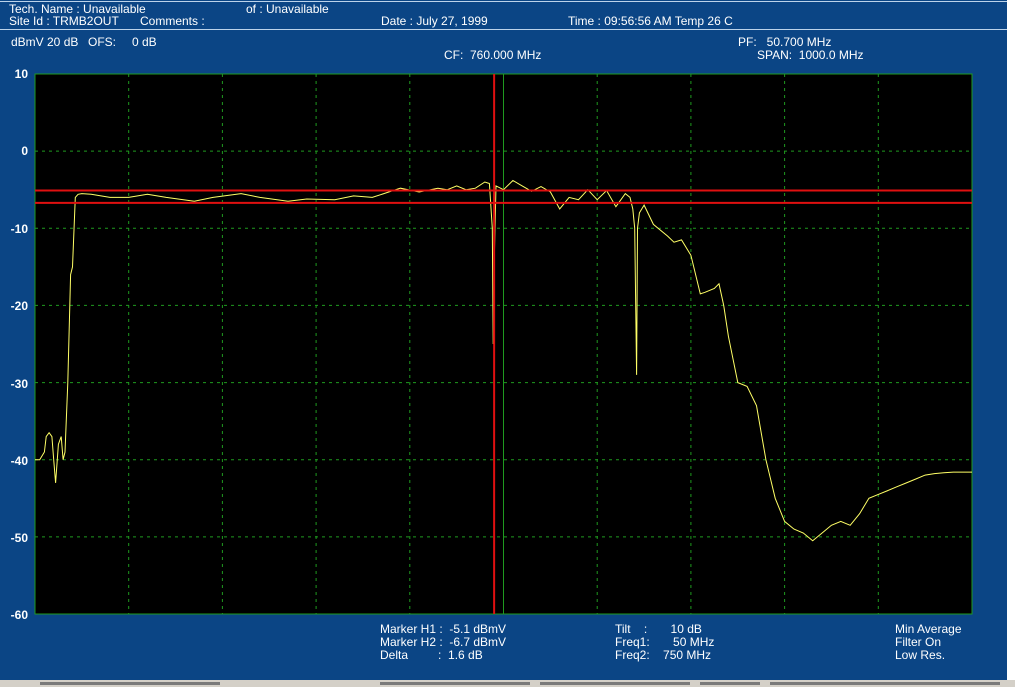  Describe the element at coordinates (663, 655) in the screenshot. I see `freq2-readout: Freq2: 750 MHz` at that location.